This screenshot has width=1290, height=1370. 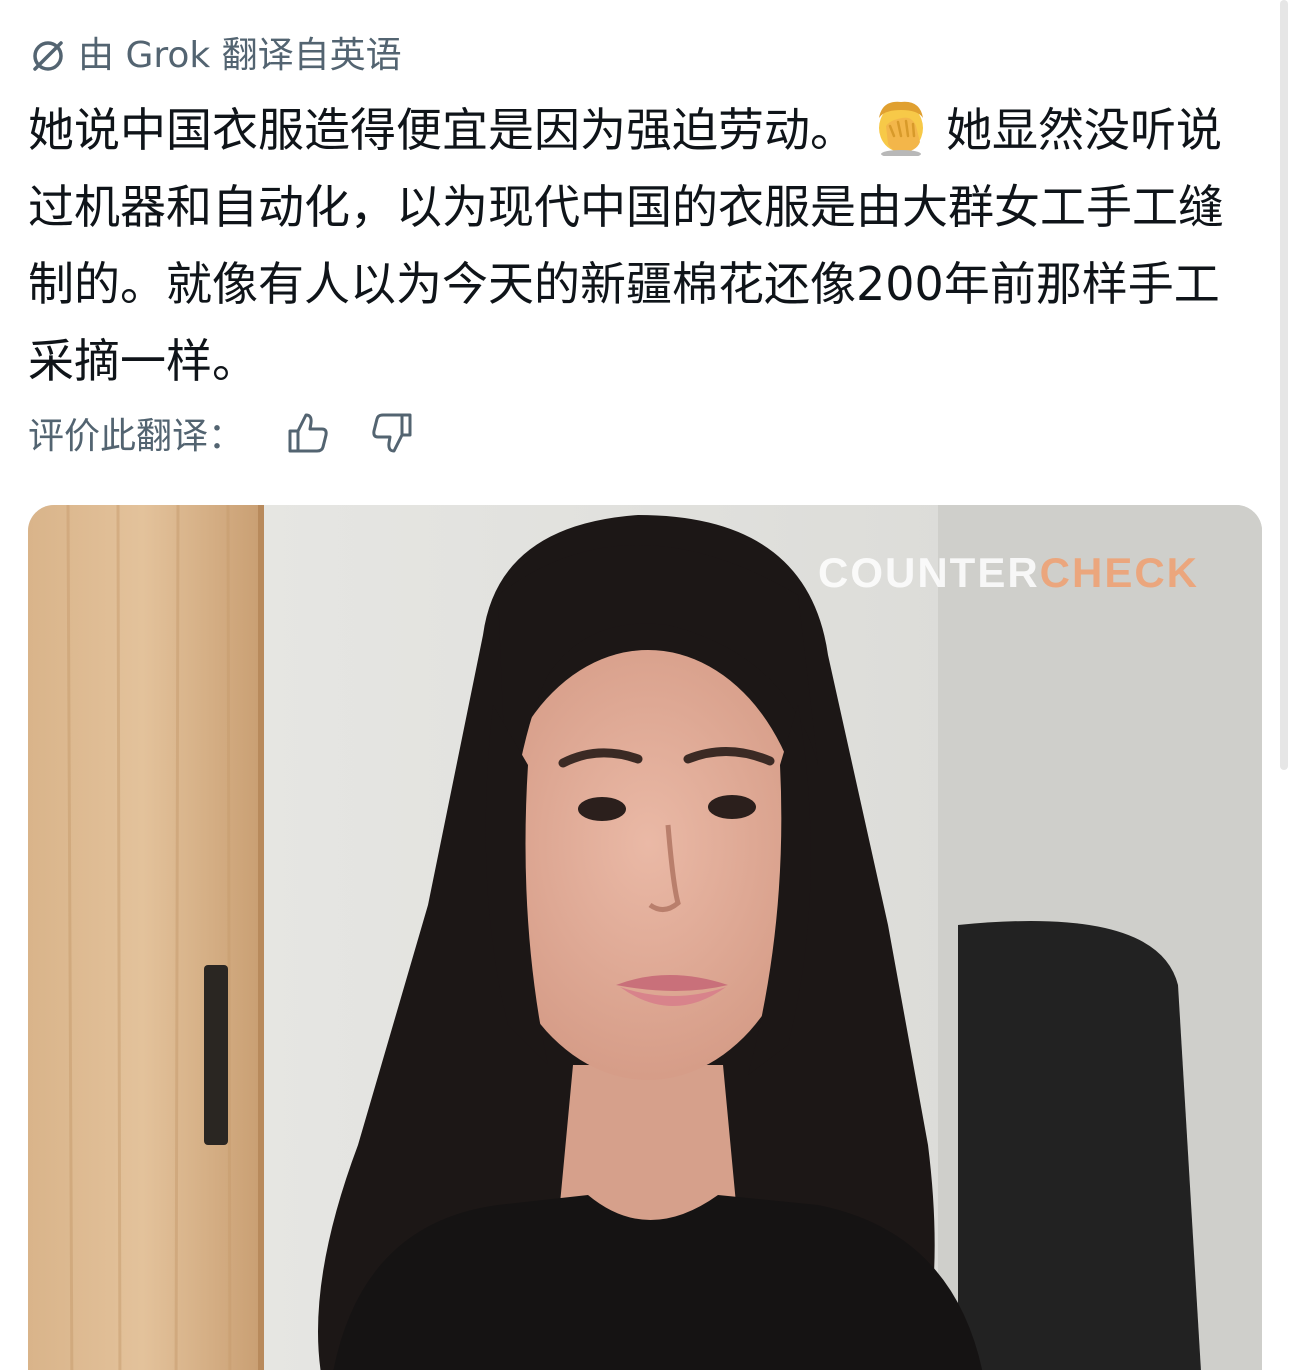 What do you see at coordinates (1119, 572) in the screenshot?
I see `watermark-check: CHECK` at bounding box center [1119, 572].